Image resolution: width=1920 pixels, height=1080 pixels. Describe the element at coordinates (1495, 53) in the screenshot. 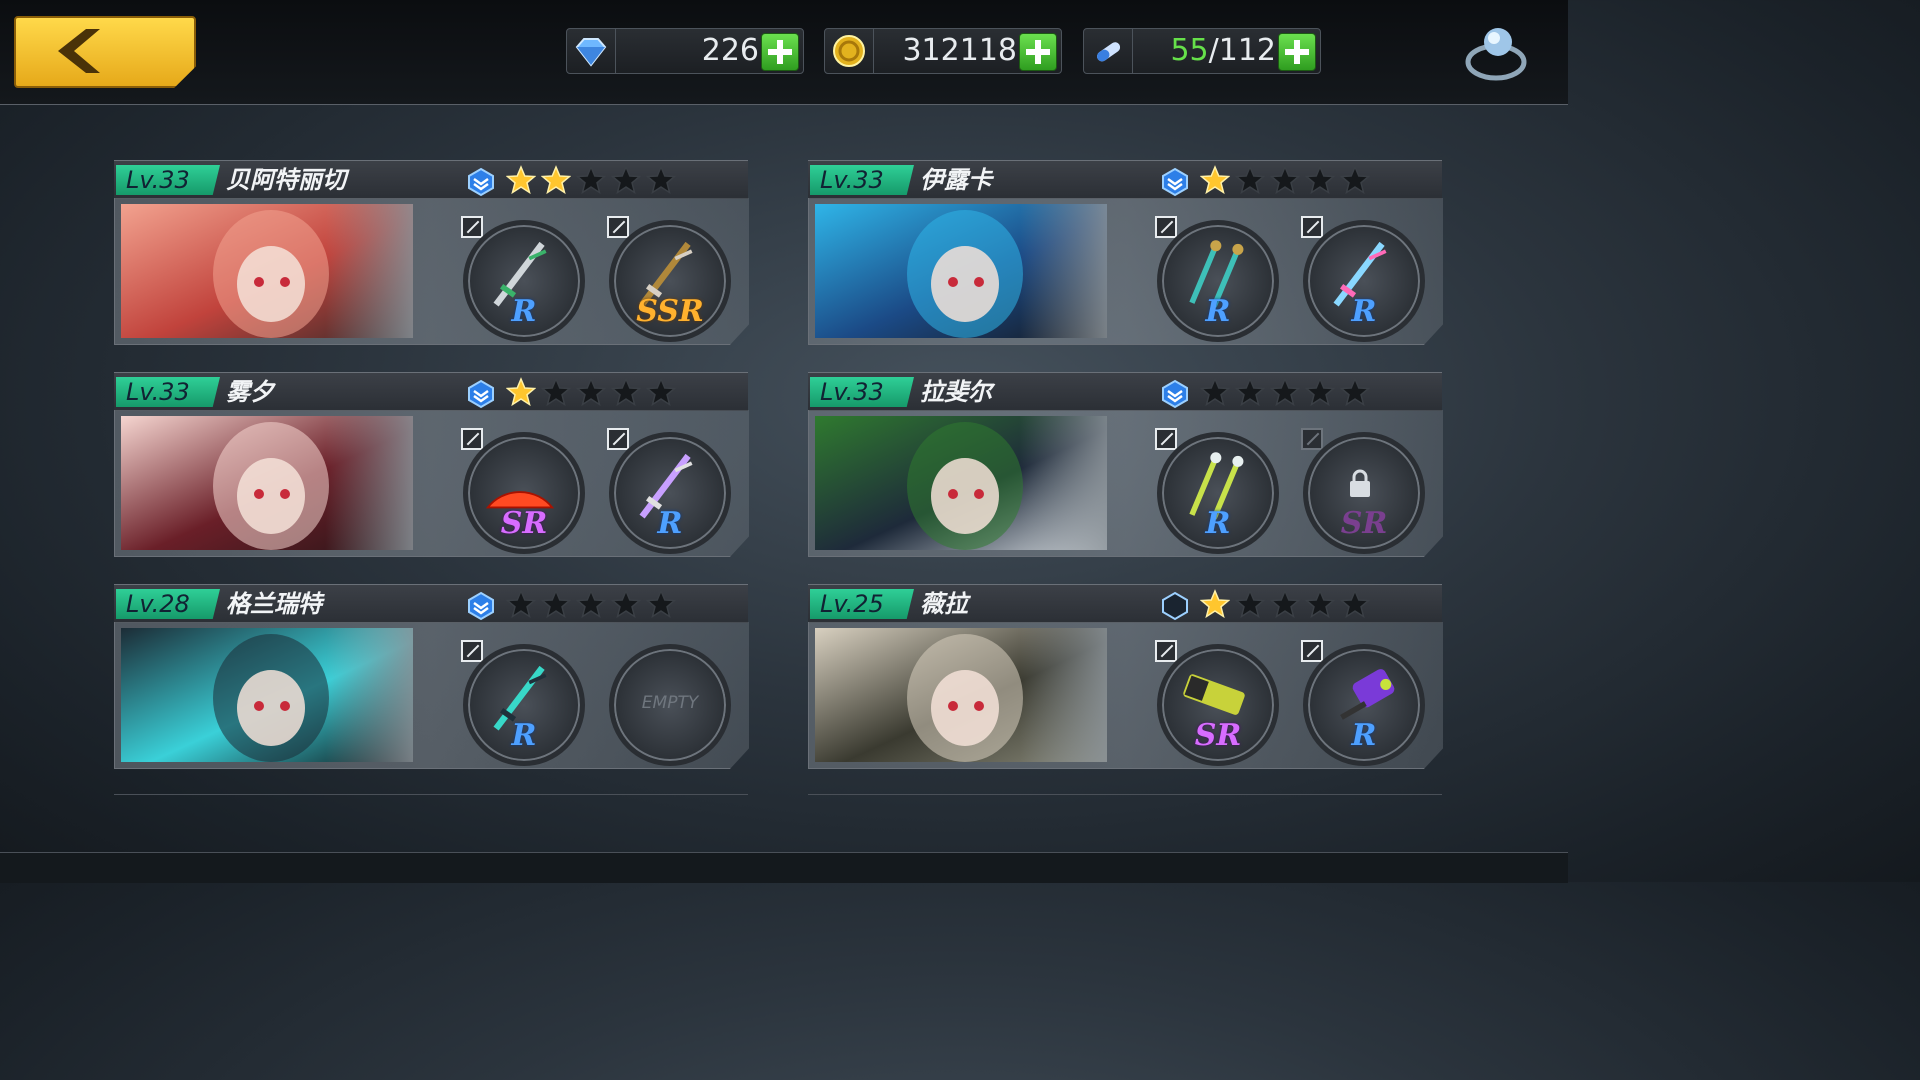

I see `ring-icon` at that location.